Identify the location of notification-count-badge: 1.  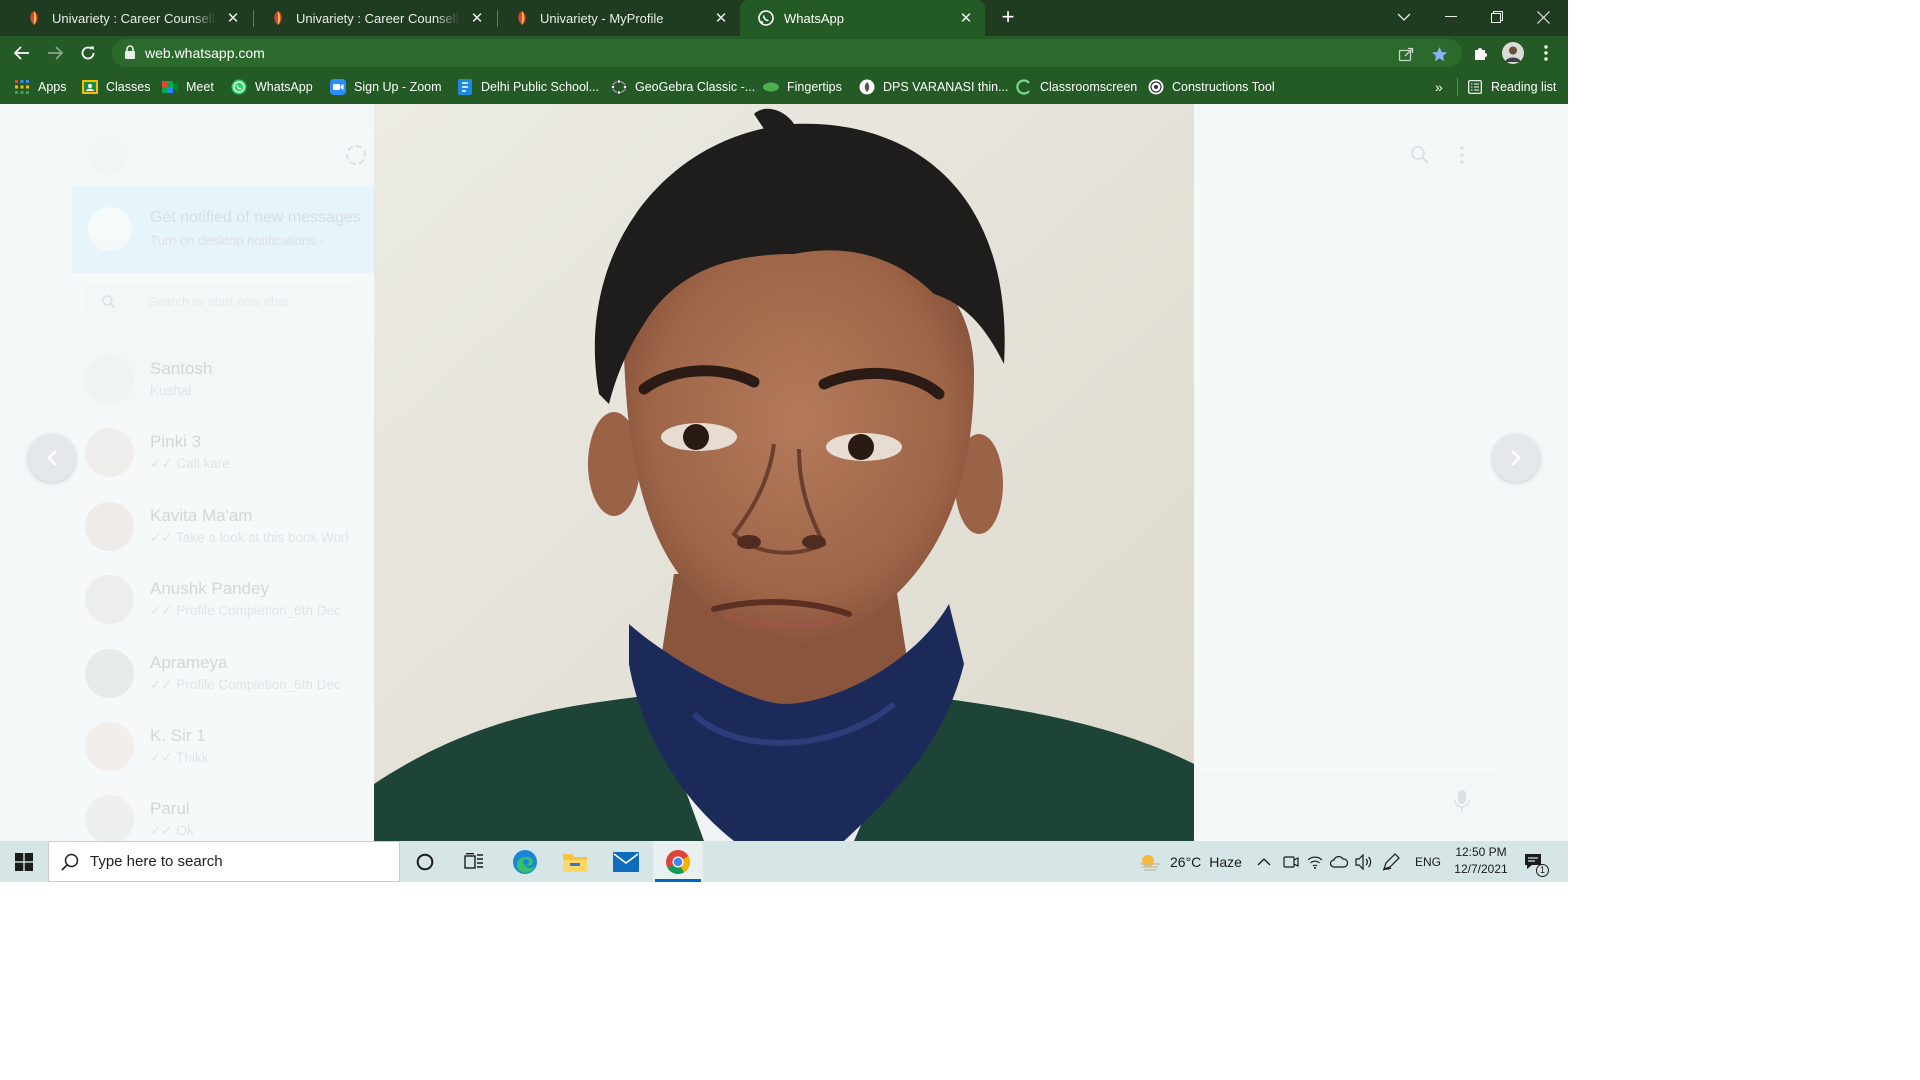
(1542, 870).